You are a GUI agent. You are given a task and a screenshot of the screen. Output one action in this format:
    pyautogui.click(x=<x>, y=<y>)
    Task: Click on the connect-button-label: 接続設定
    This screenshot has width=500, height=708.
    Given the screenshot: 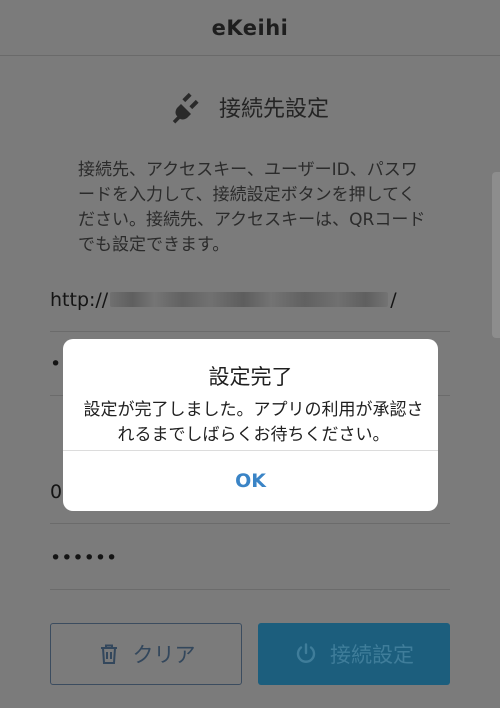 What is the action you would take?
    pyautogui.click(x=372, y=655)
    